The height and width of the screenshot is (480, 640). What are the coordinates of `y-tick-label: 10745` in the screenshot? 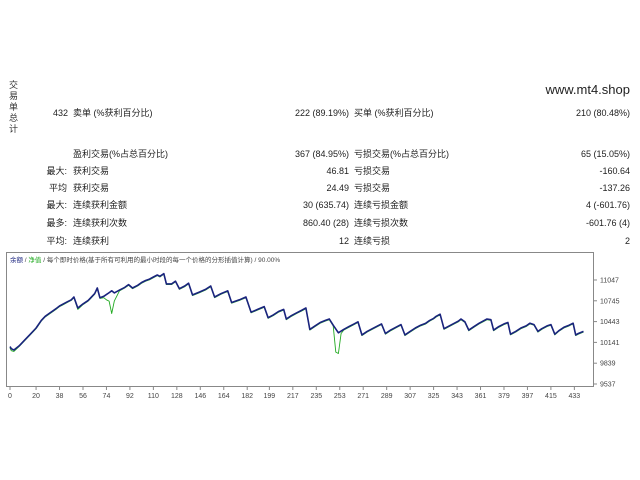 It's located at (610, 301).